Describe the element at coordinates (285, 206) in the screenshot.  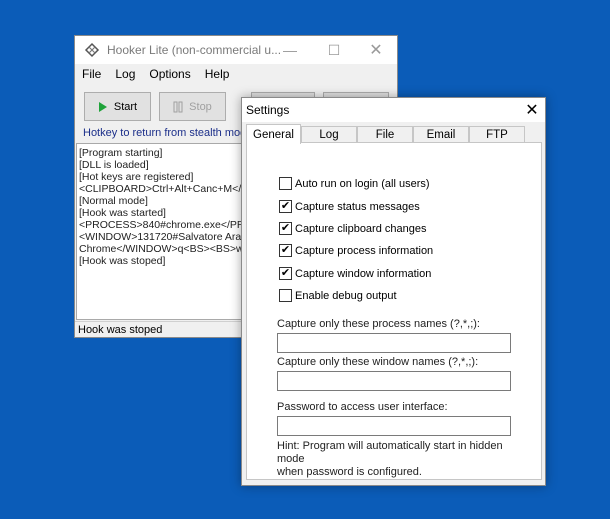
I see `capture-status-checkbox: ✔` at that location.